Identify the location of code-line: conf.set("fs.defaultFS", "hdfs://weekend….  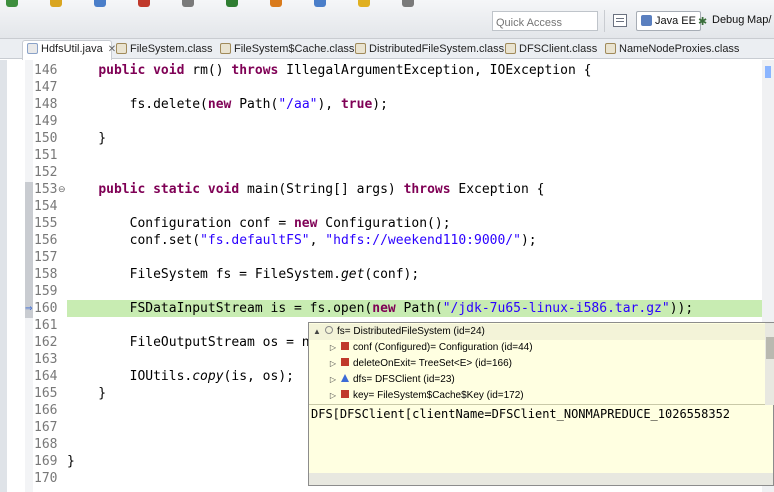
(302, 240).